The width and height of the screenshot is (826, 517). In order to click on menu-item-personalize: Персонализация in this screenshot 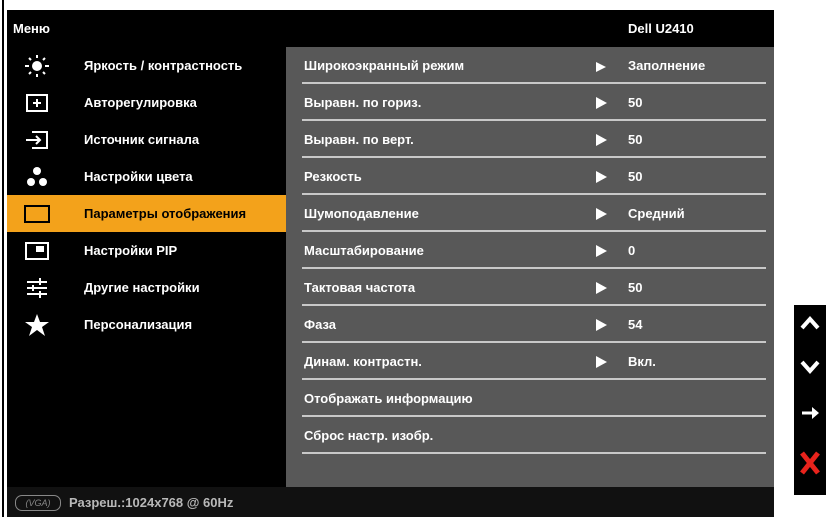, I will do `click(146, 324)`.